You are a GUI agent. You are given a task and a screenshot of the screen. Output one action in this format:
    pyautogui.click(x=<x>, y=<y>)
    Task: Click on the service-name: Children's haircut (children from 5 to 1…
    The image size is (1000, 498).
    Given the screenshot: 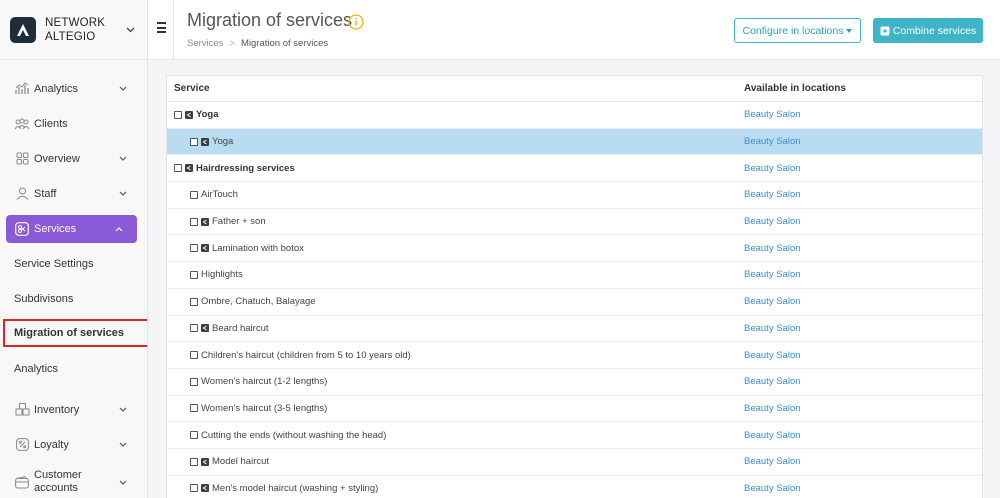 What is the action you would take?
    pyautogui.click(x=306, y=355)
    